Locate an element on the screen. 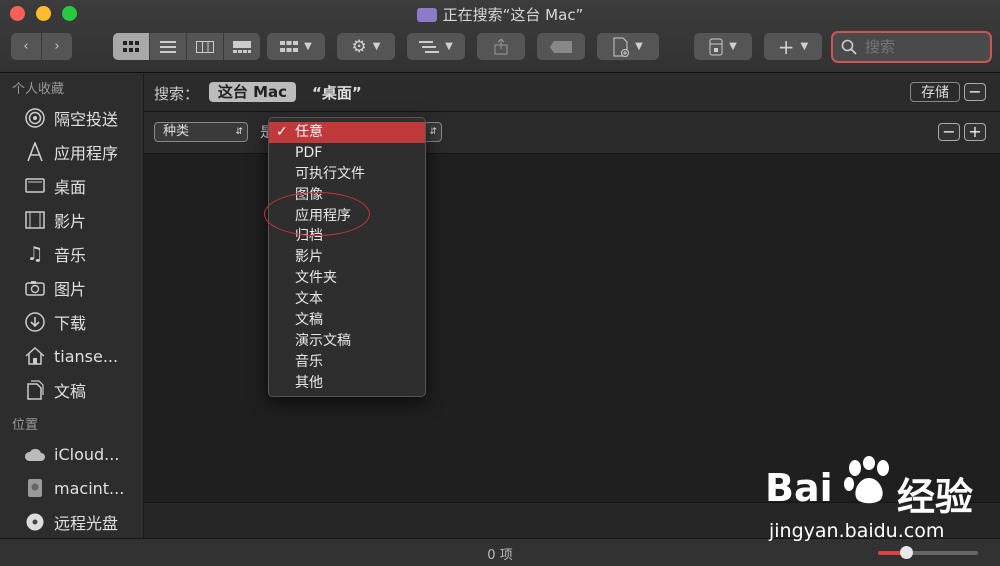 This screenshot has width=1000, height=566. menu-item: 可执行文件 is located at coordinates (347, 174).